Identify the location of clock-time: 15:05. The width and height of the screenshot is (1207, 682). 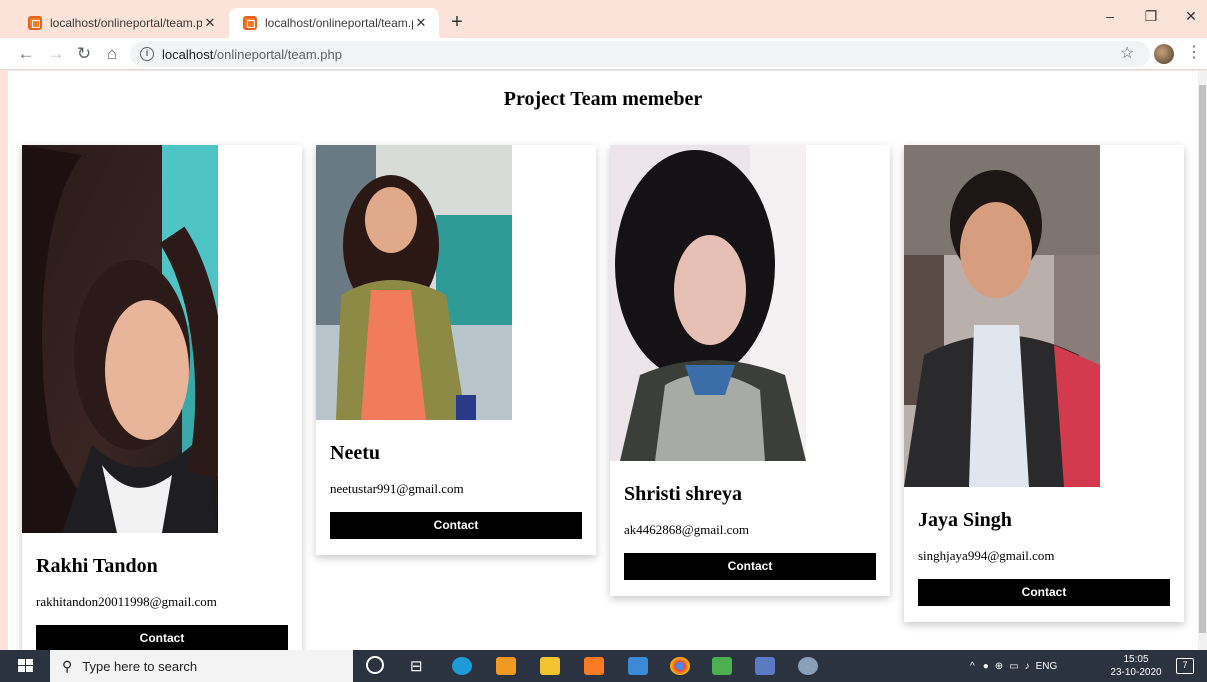
(1136, 659).